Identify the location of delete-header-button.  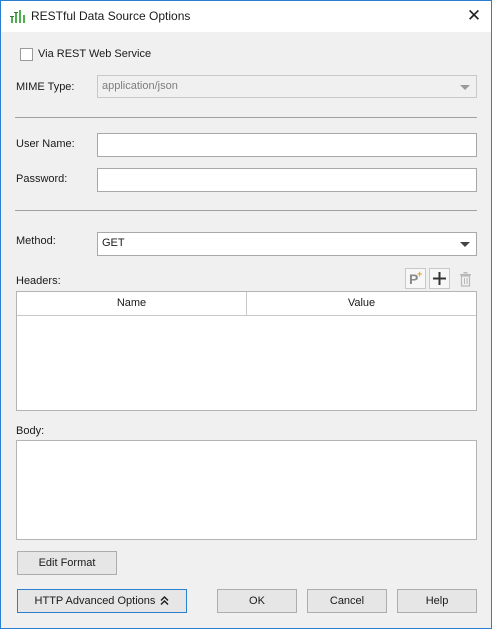
(465, 279).